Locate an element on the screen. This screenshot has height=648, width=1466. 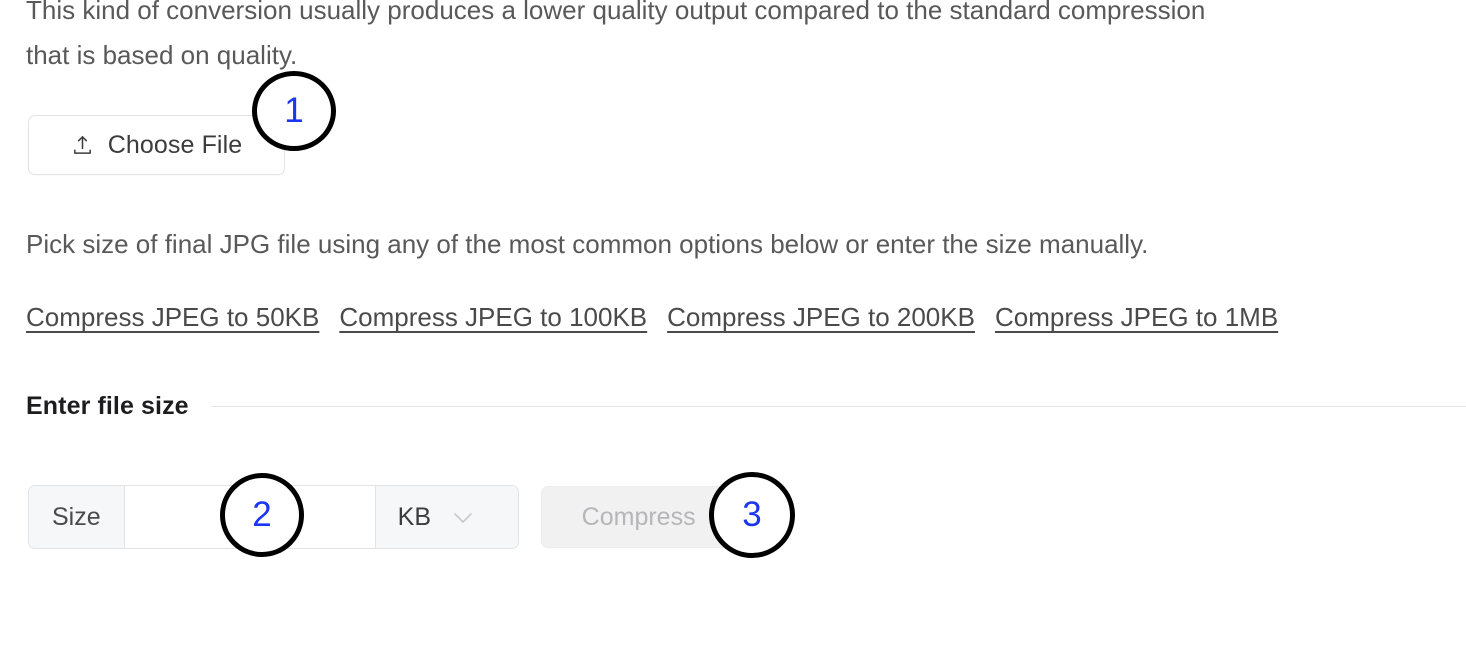
unit-select-value: KB is located at coordinates (414, 516).